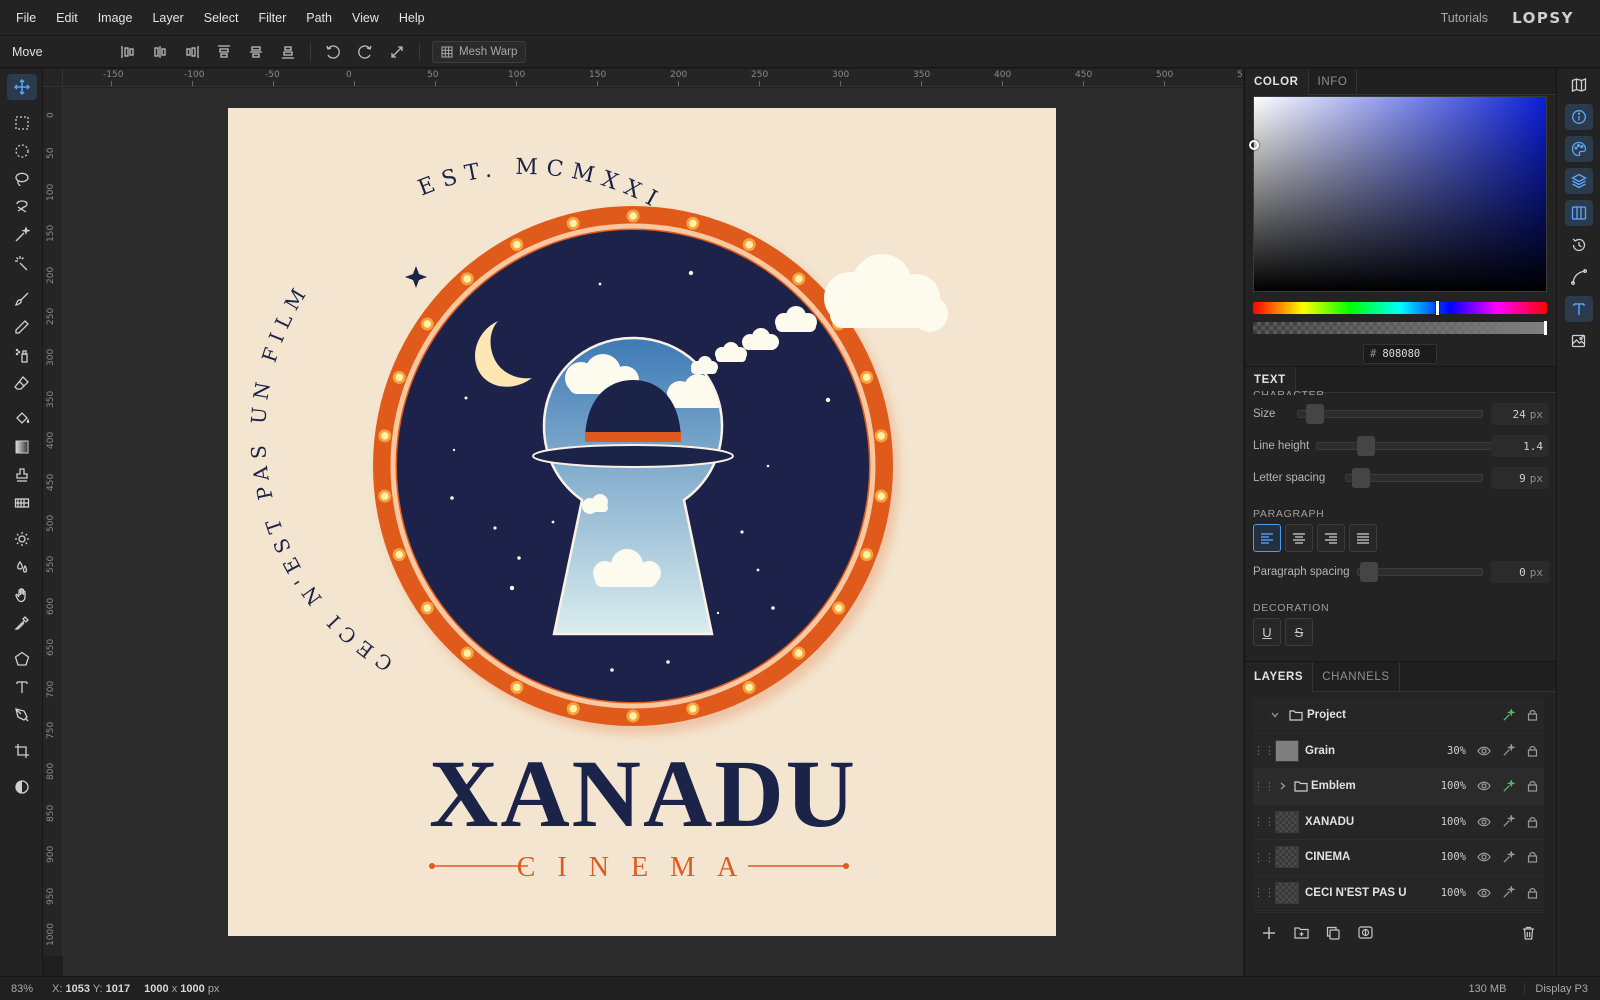  Describe the element at coordinates (21, 263) in the screenshot. I see `quick-select-tool` at that location.